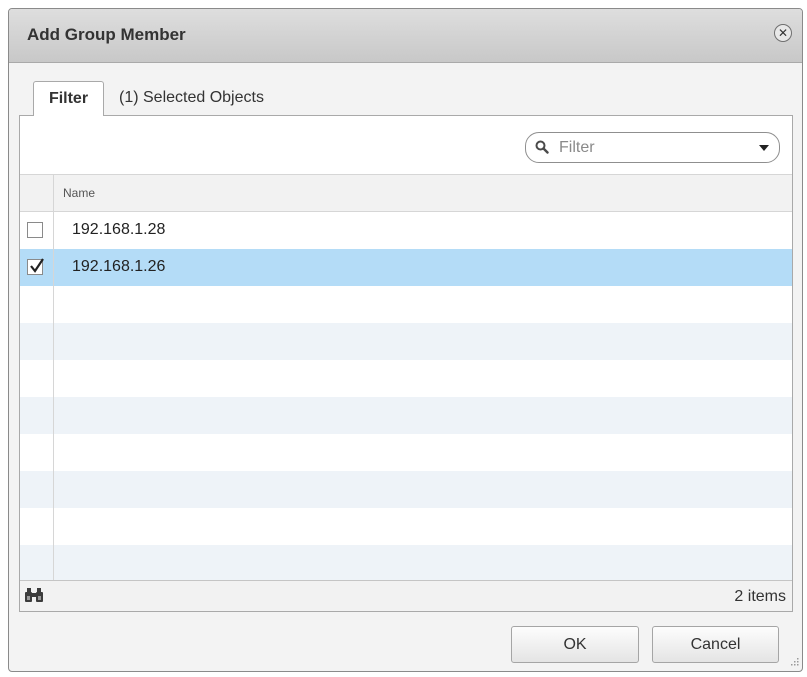 This screenshot has width=807, height=677. Describe the element at coordinates (106, 34) in the screenshot. I see `dialog-title: Add Group Member` at that location.